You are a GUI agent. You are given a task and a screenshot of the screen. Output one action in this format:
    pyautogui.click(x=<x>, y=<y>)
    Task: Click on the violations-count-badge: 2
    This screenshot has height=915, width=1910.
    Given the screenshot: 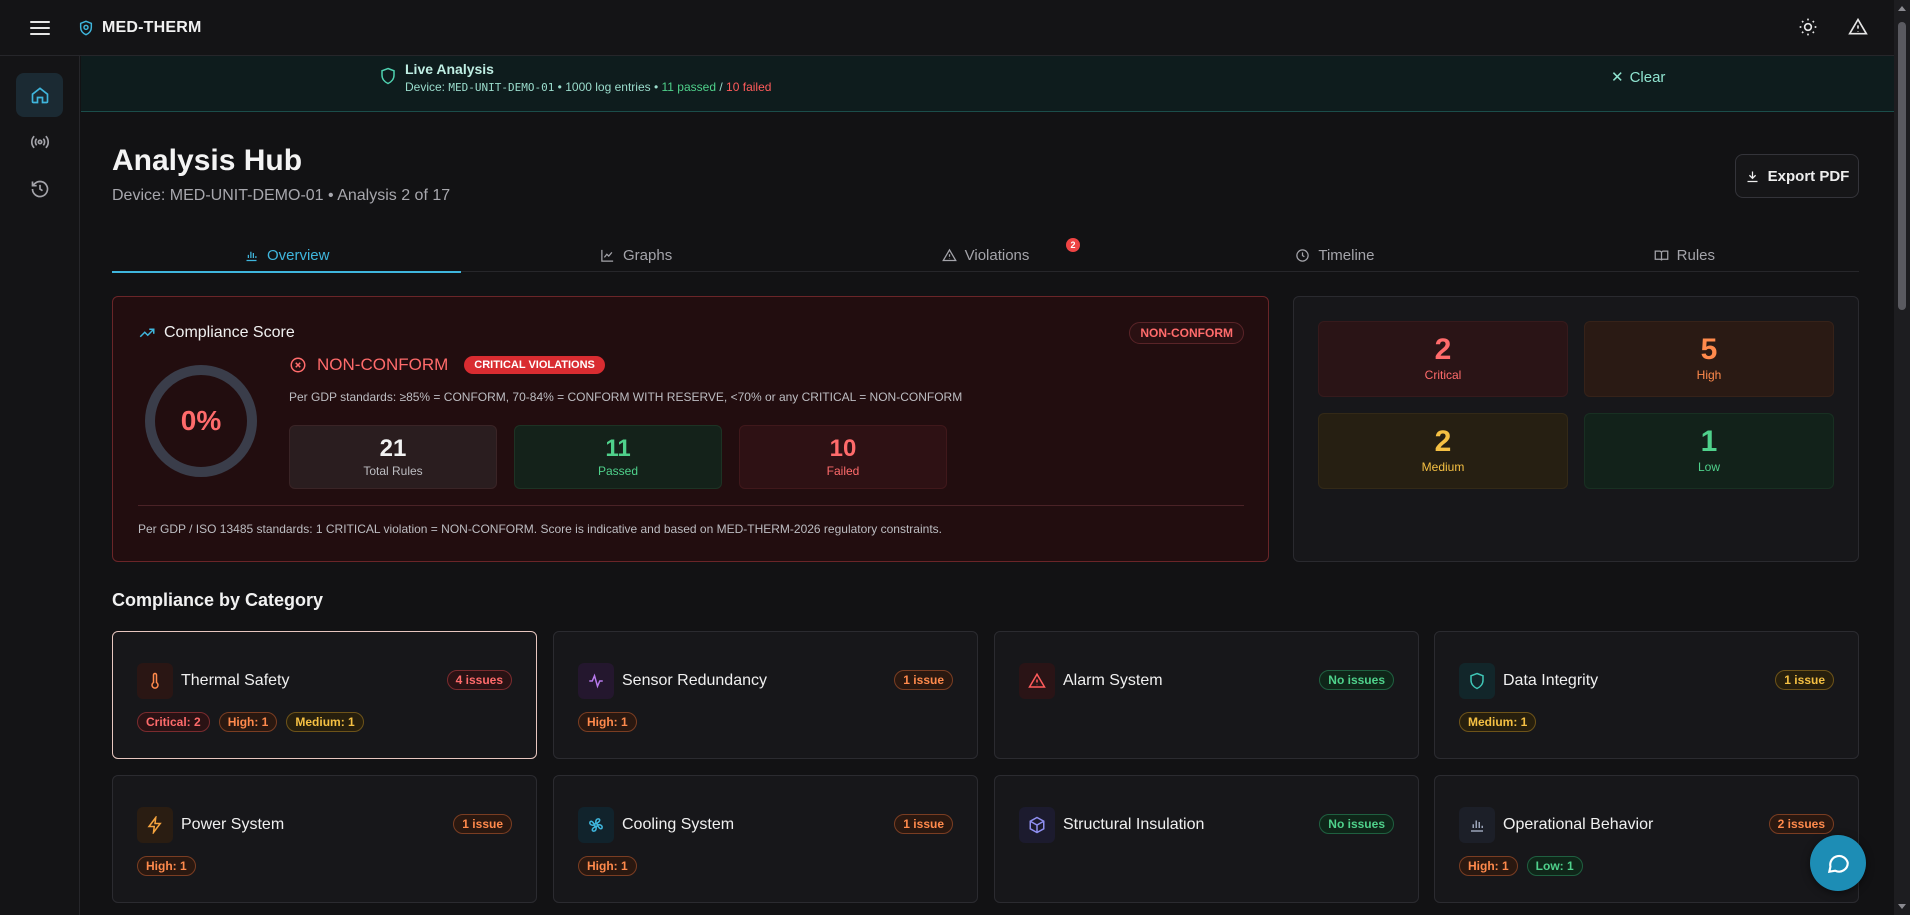 What is the action you would take?
    pyautogui.click(x=1073, y=245)
    